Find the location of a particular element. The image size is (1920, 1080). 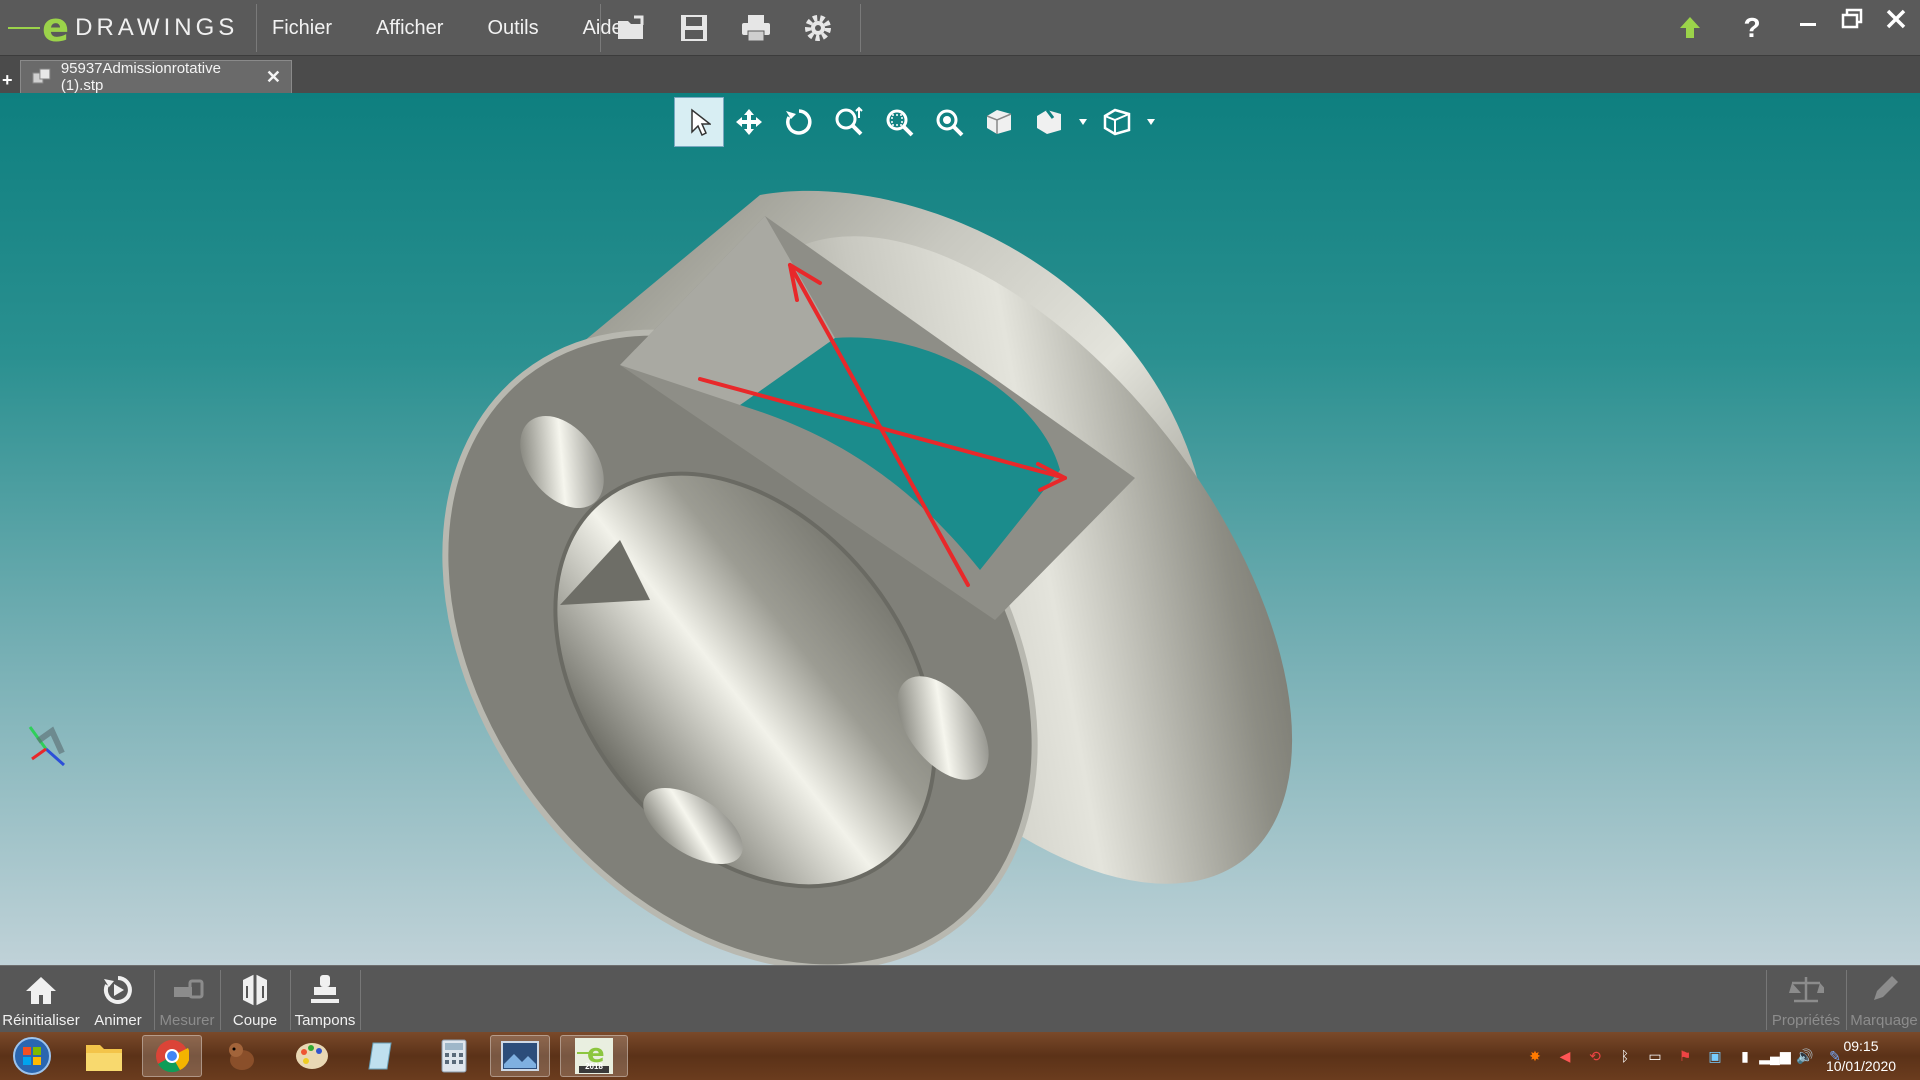

action-center-icon: ⚑ is located at coordinates (1685, 1056).